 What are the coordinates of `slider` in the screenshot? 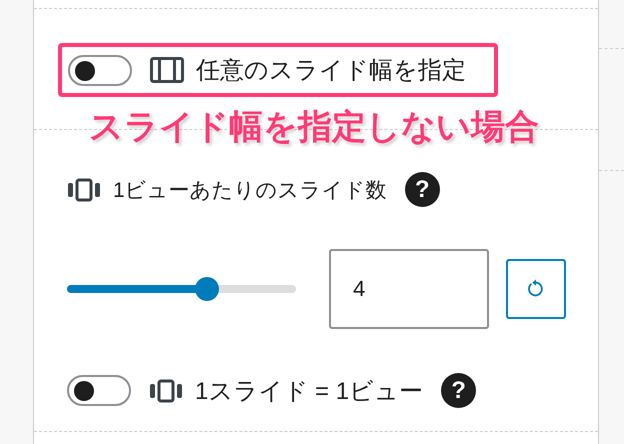 It's located at (181, 289).